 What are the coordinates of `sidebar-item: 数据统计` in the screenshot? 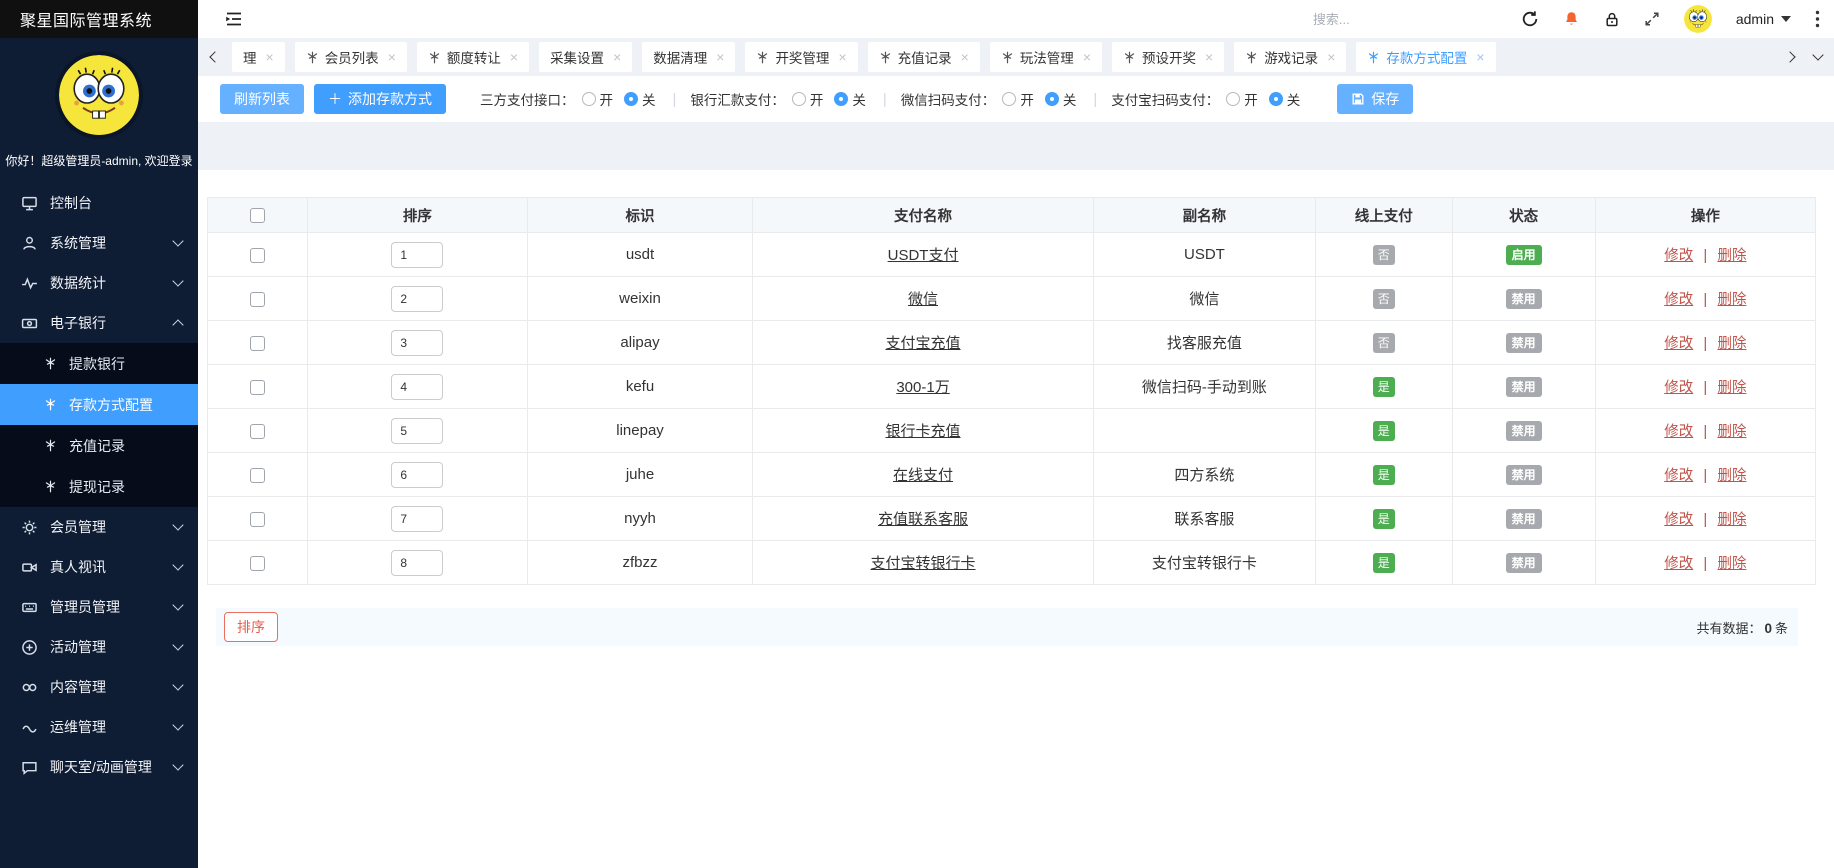 It's located at (99, 283).